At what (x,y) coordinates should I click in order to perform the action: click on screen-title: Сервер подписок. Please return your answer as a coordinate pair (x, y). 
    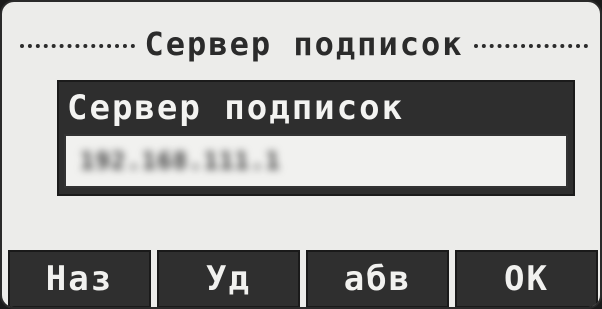
    Looking at the image, I should click on (304, 44).